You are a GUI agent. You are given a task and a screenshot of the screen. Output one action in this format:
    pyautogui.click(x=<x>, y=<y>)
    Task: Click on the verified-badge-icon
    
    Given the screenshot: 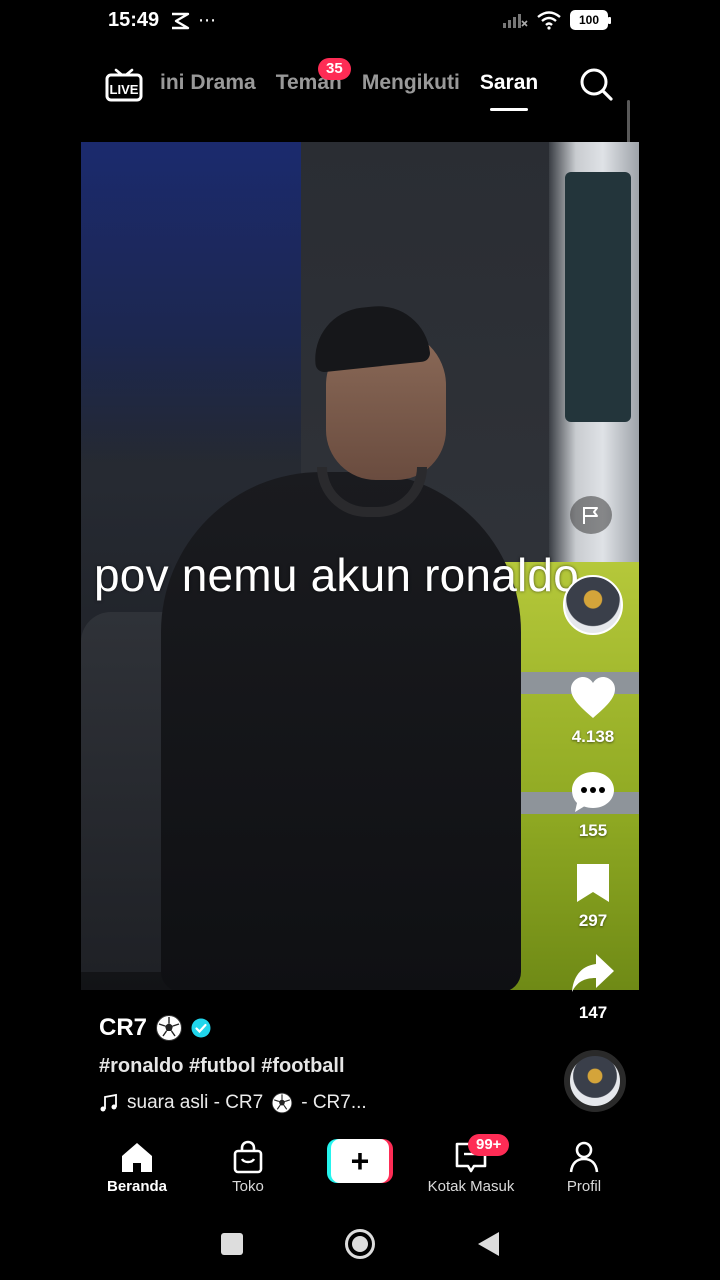 What is the action you would take?
    pyautogui.click(x=201, y=1028)
    